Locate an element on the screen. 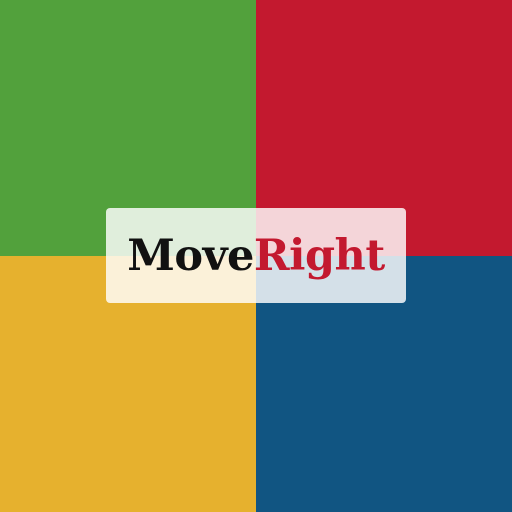 This screenshot has height=512, width=512. logo-card: MoveRight is located at coordinates (256, 255).